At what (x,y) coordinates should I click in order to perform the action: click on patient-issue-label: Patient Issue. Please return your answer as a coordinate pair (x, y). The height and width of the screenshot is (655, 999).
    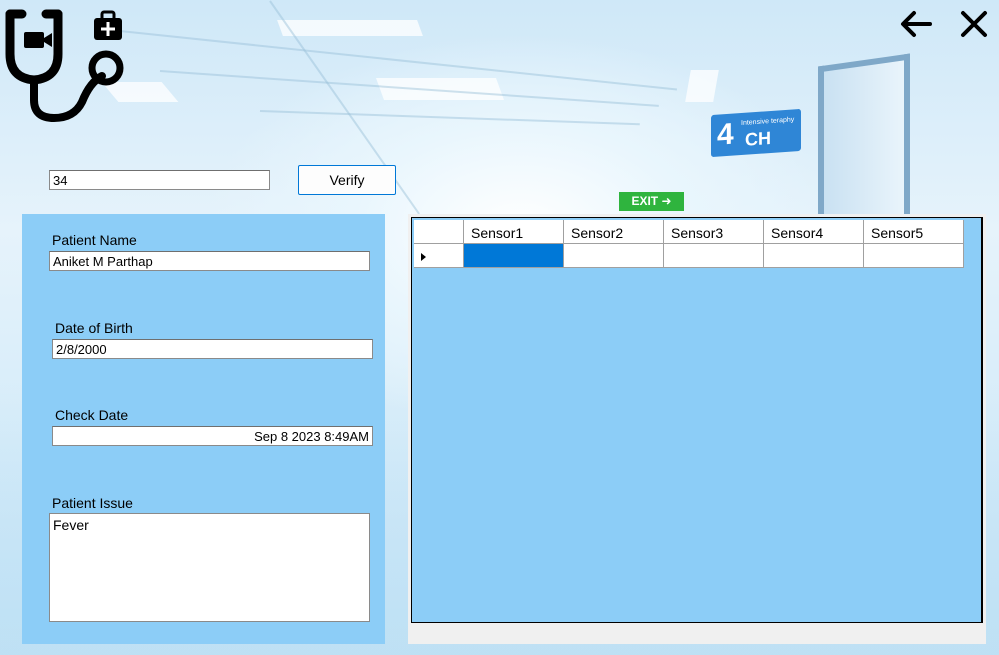
    Looking at the image, I should click on (92, 503).